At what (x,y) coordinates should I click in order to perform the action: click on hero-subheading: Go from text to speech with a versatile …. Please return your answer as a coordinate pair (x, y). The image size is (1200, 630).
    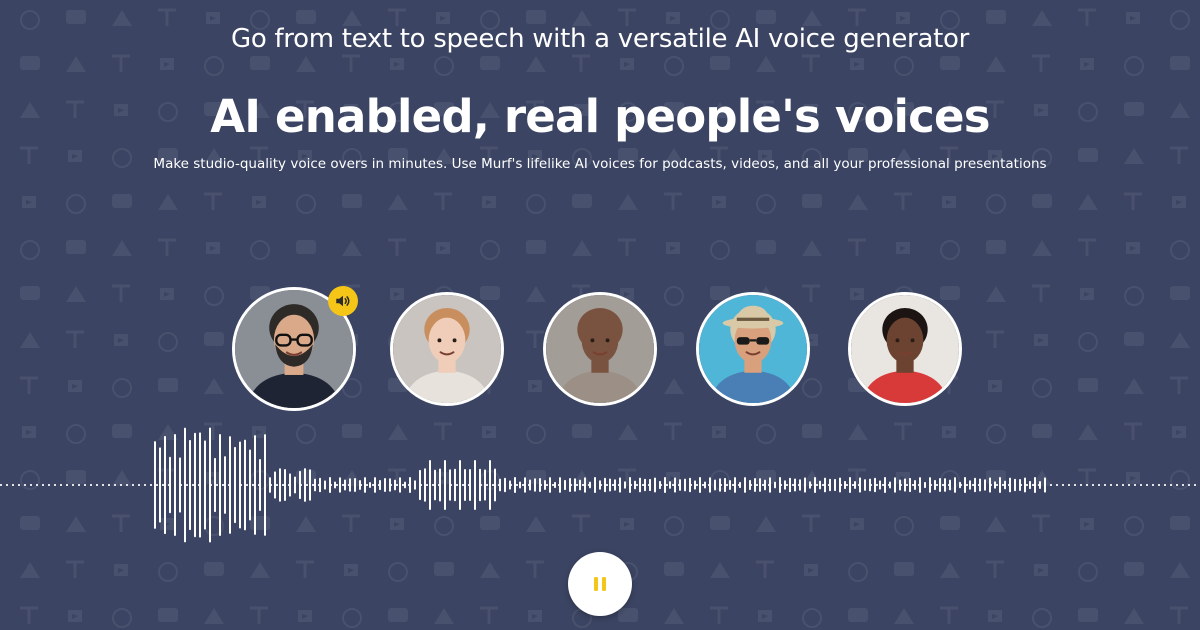
    Looking at the image, I should click on (600, 39).